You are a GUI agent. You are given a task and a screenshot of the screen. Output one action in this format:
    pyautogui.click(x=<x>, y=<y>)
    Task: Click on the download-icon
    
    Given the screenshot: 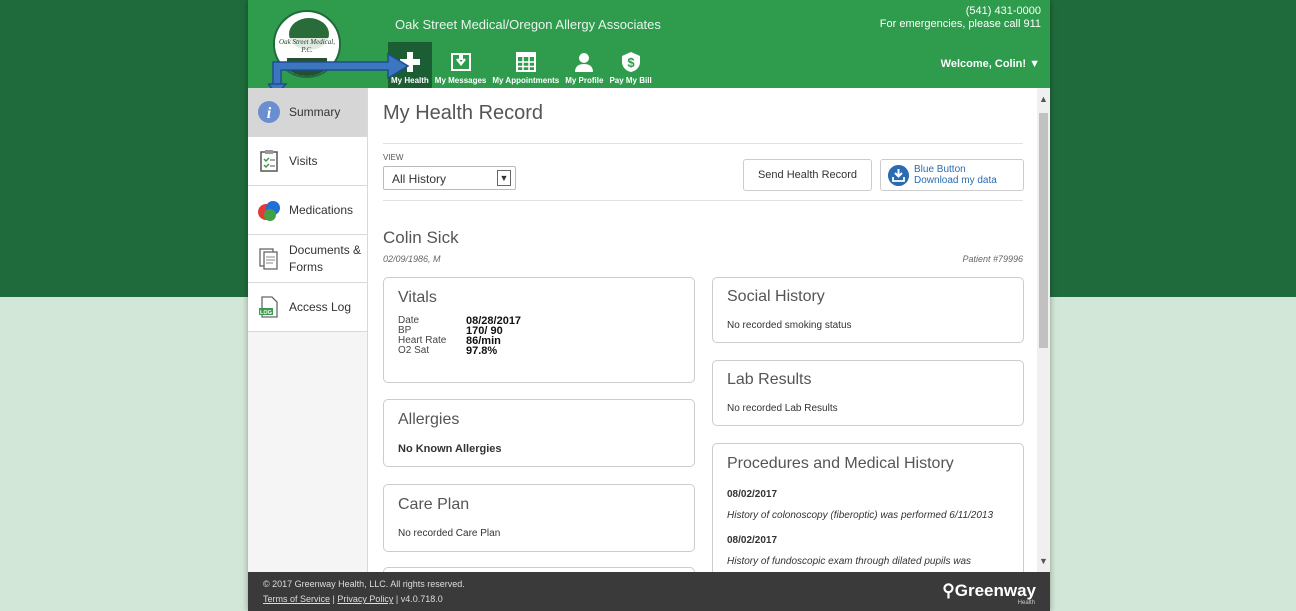 What is the action you would take?
    pyautogui.click(x=898, y=175)
    